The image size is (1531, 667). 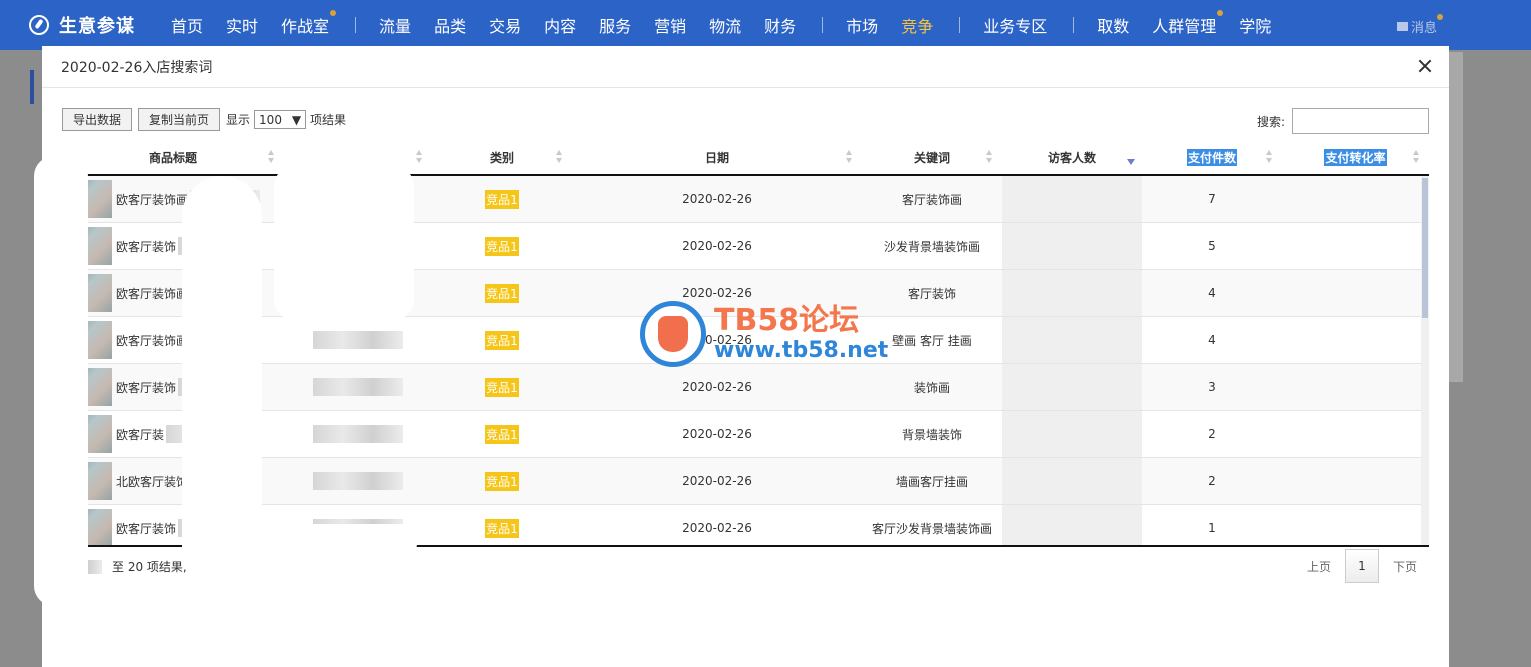 I want to click on page-size-select: 100 ▼, so click(x=280, y=119).